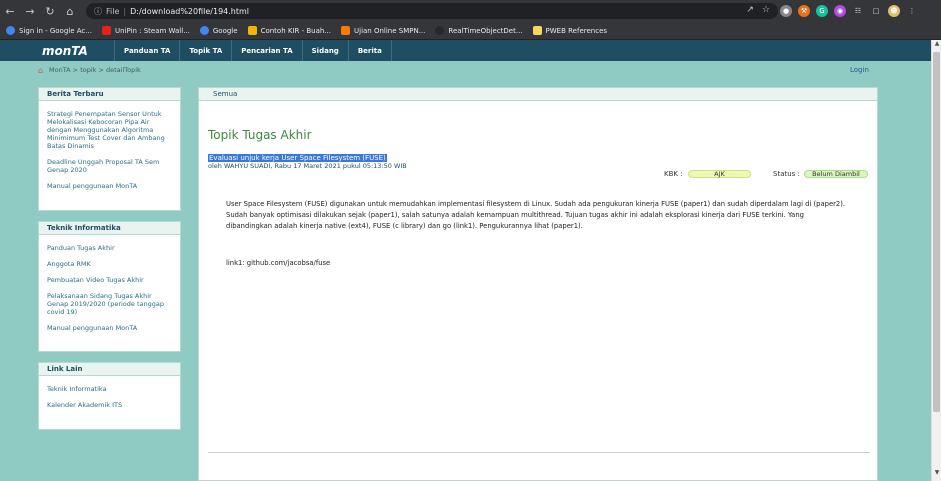  Describe the element at coordinates (822, 11) in the screenshot. I see `grammarly-icon: G` at that location.